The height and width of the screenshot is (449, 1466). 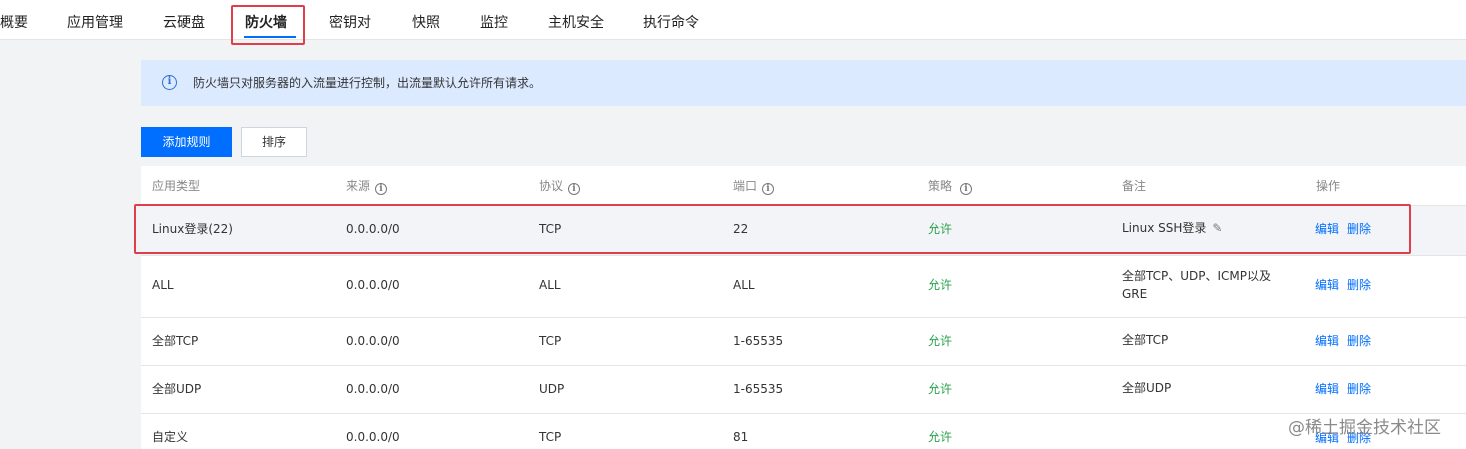 I want to click on tab-host-security: 主机安全, so click(x=576, y=20).